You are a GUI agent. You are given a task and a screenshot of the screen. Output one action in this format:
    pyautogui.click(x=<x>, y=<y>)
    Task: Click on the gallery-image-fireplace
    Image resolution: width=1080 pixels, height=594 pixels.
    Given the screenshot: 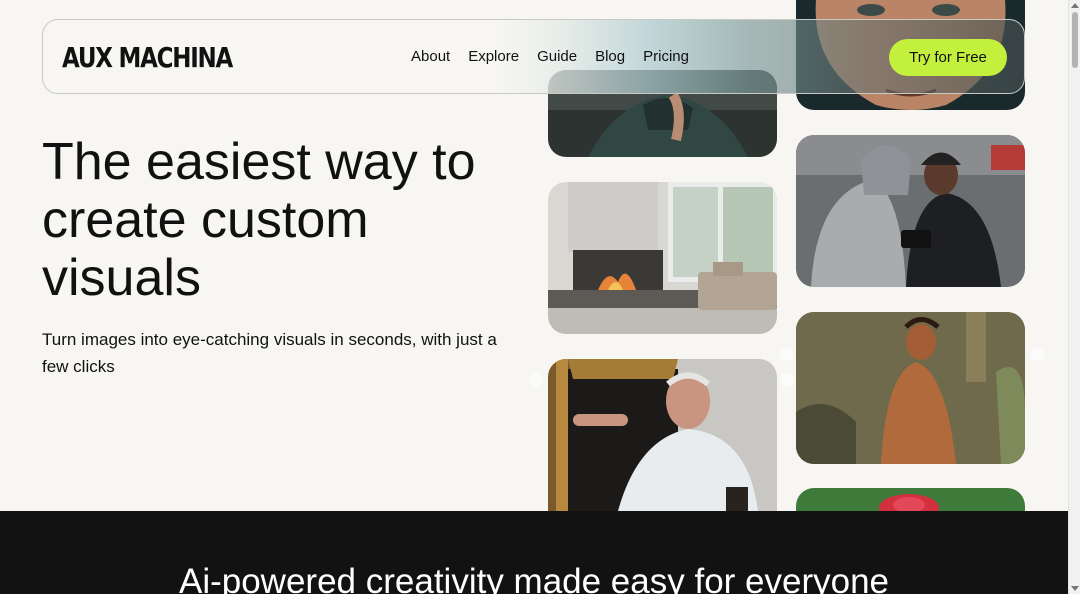 What is the action you would take?
    pyautogui.click(x=662, y=258)
    